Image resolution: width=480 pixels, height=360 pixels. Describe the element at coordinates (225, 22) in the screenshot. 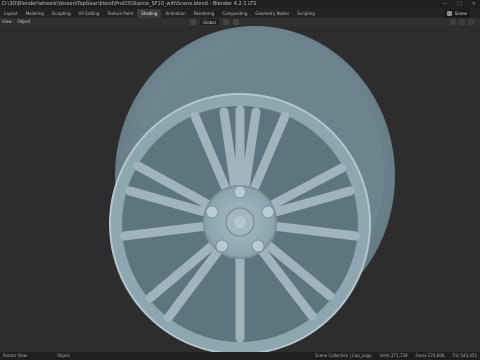

I see `snap-icon` at that location.